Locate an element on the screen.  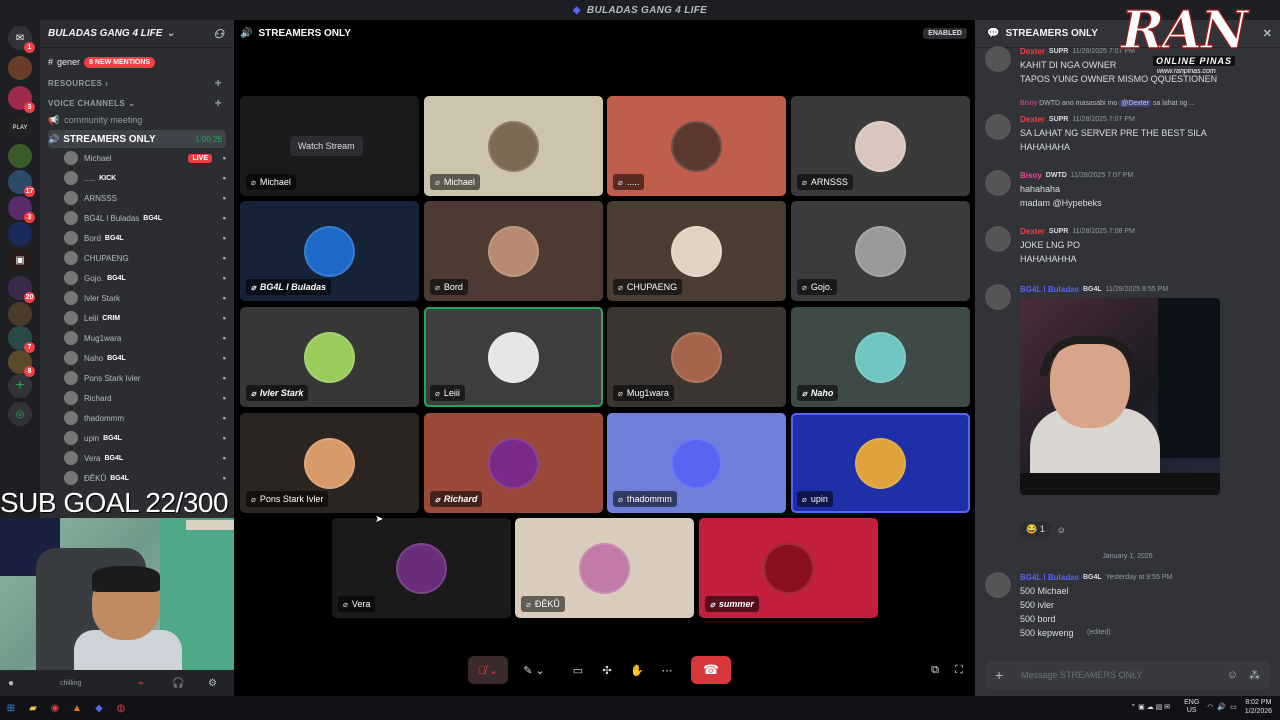
participant-tile: ⌀ Gojo. is located at coordinates (880, 251).